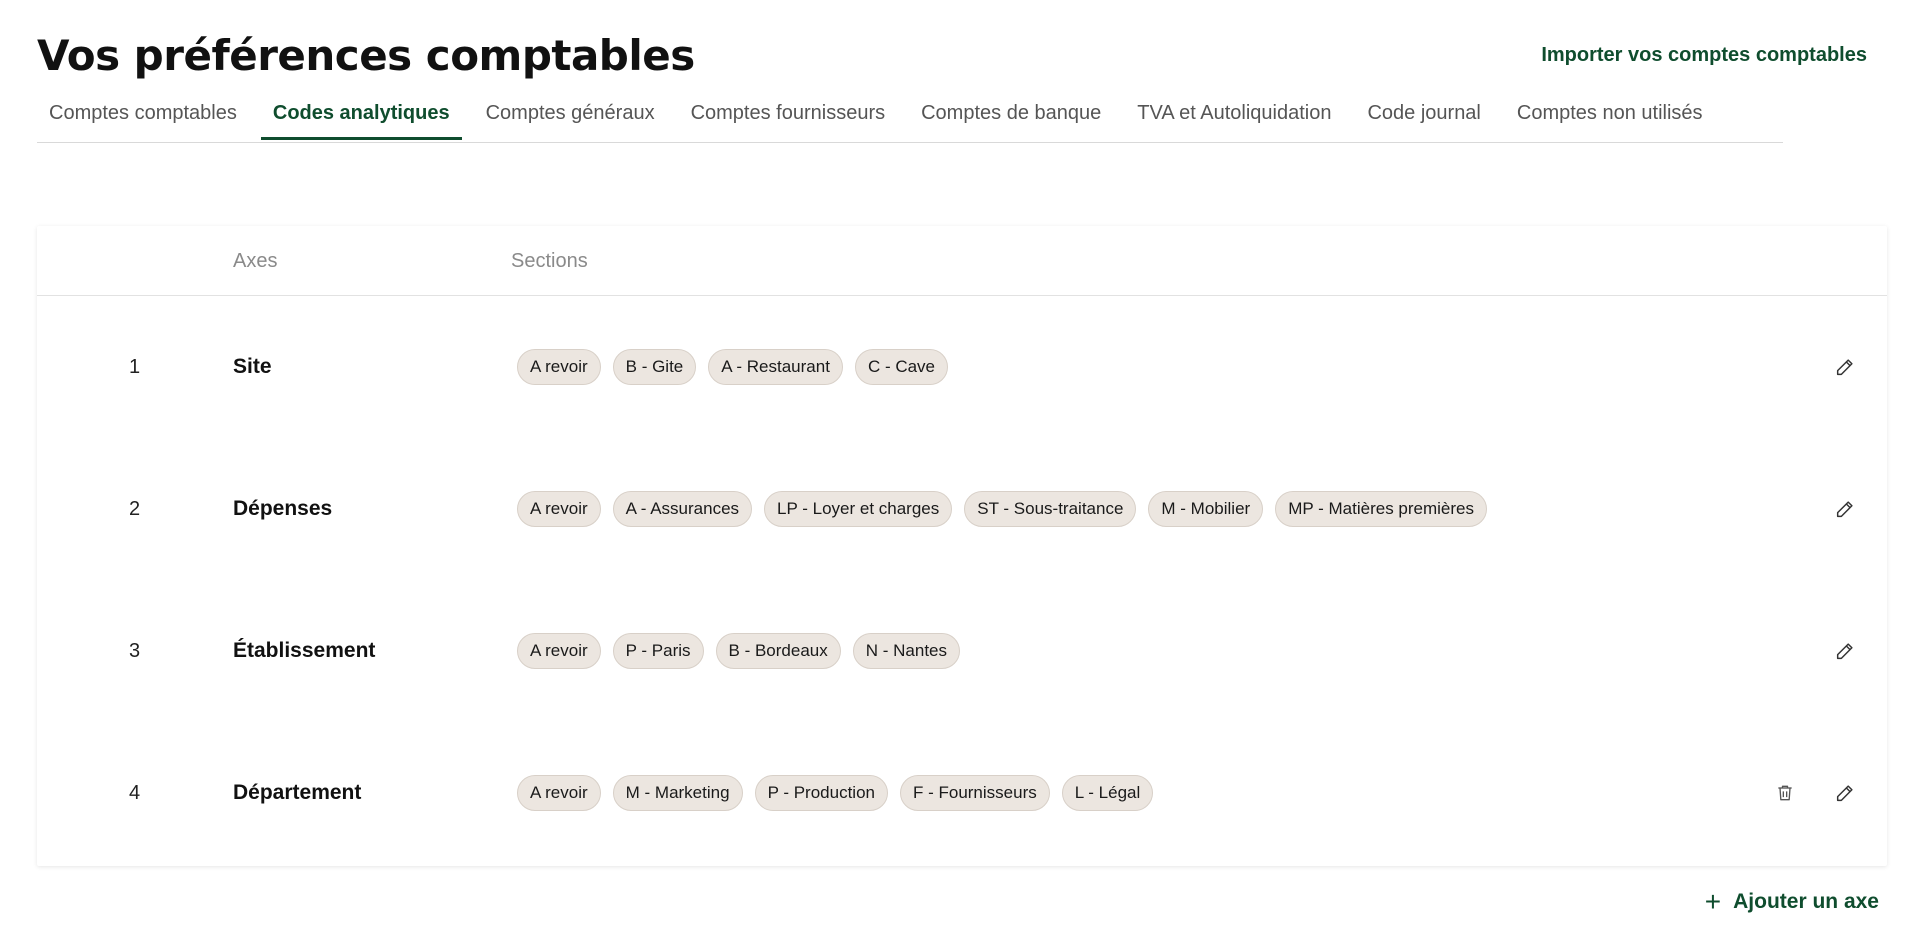 This screenshot has height=939, width=1920. Describe the element at coordinates (1206, 509) in the screenshot. I see `section-chip: M - Mobilier` at that location.